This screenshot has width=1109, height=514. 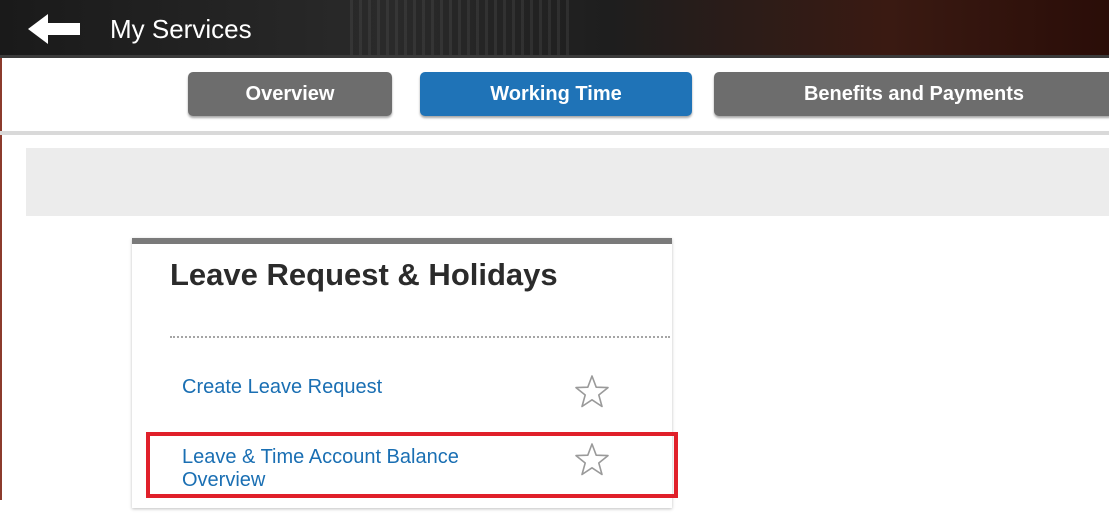 I want to click on list-item-leave-time-account-balance: Leave & Time Account Balance Overview, so click(x=407, y=478).